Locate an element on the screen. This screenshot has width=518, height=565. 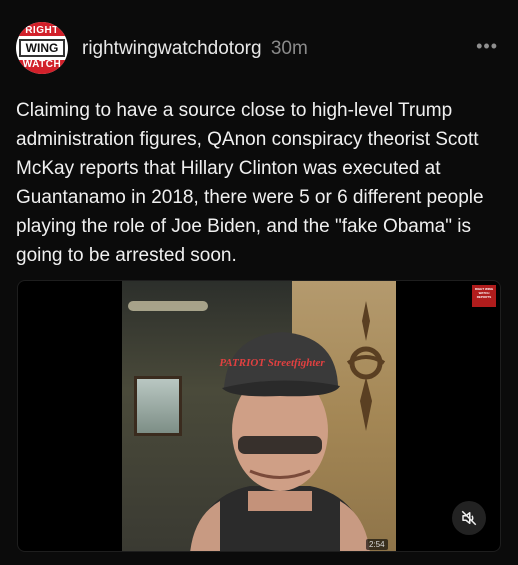
post-time: 30m is located at coordinates (289, 48).